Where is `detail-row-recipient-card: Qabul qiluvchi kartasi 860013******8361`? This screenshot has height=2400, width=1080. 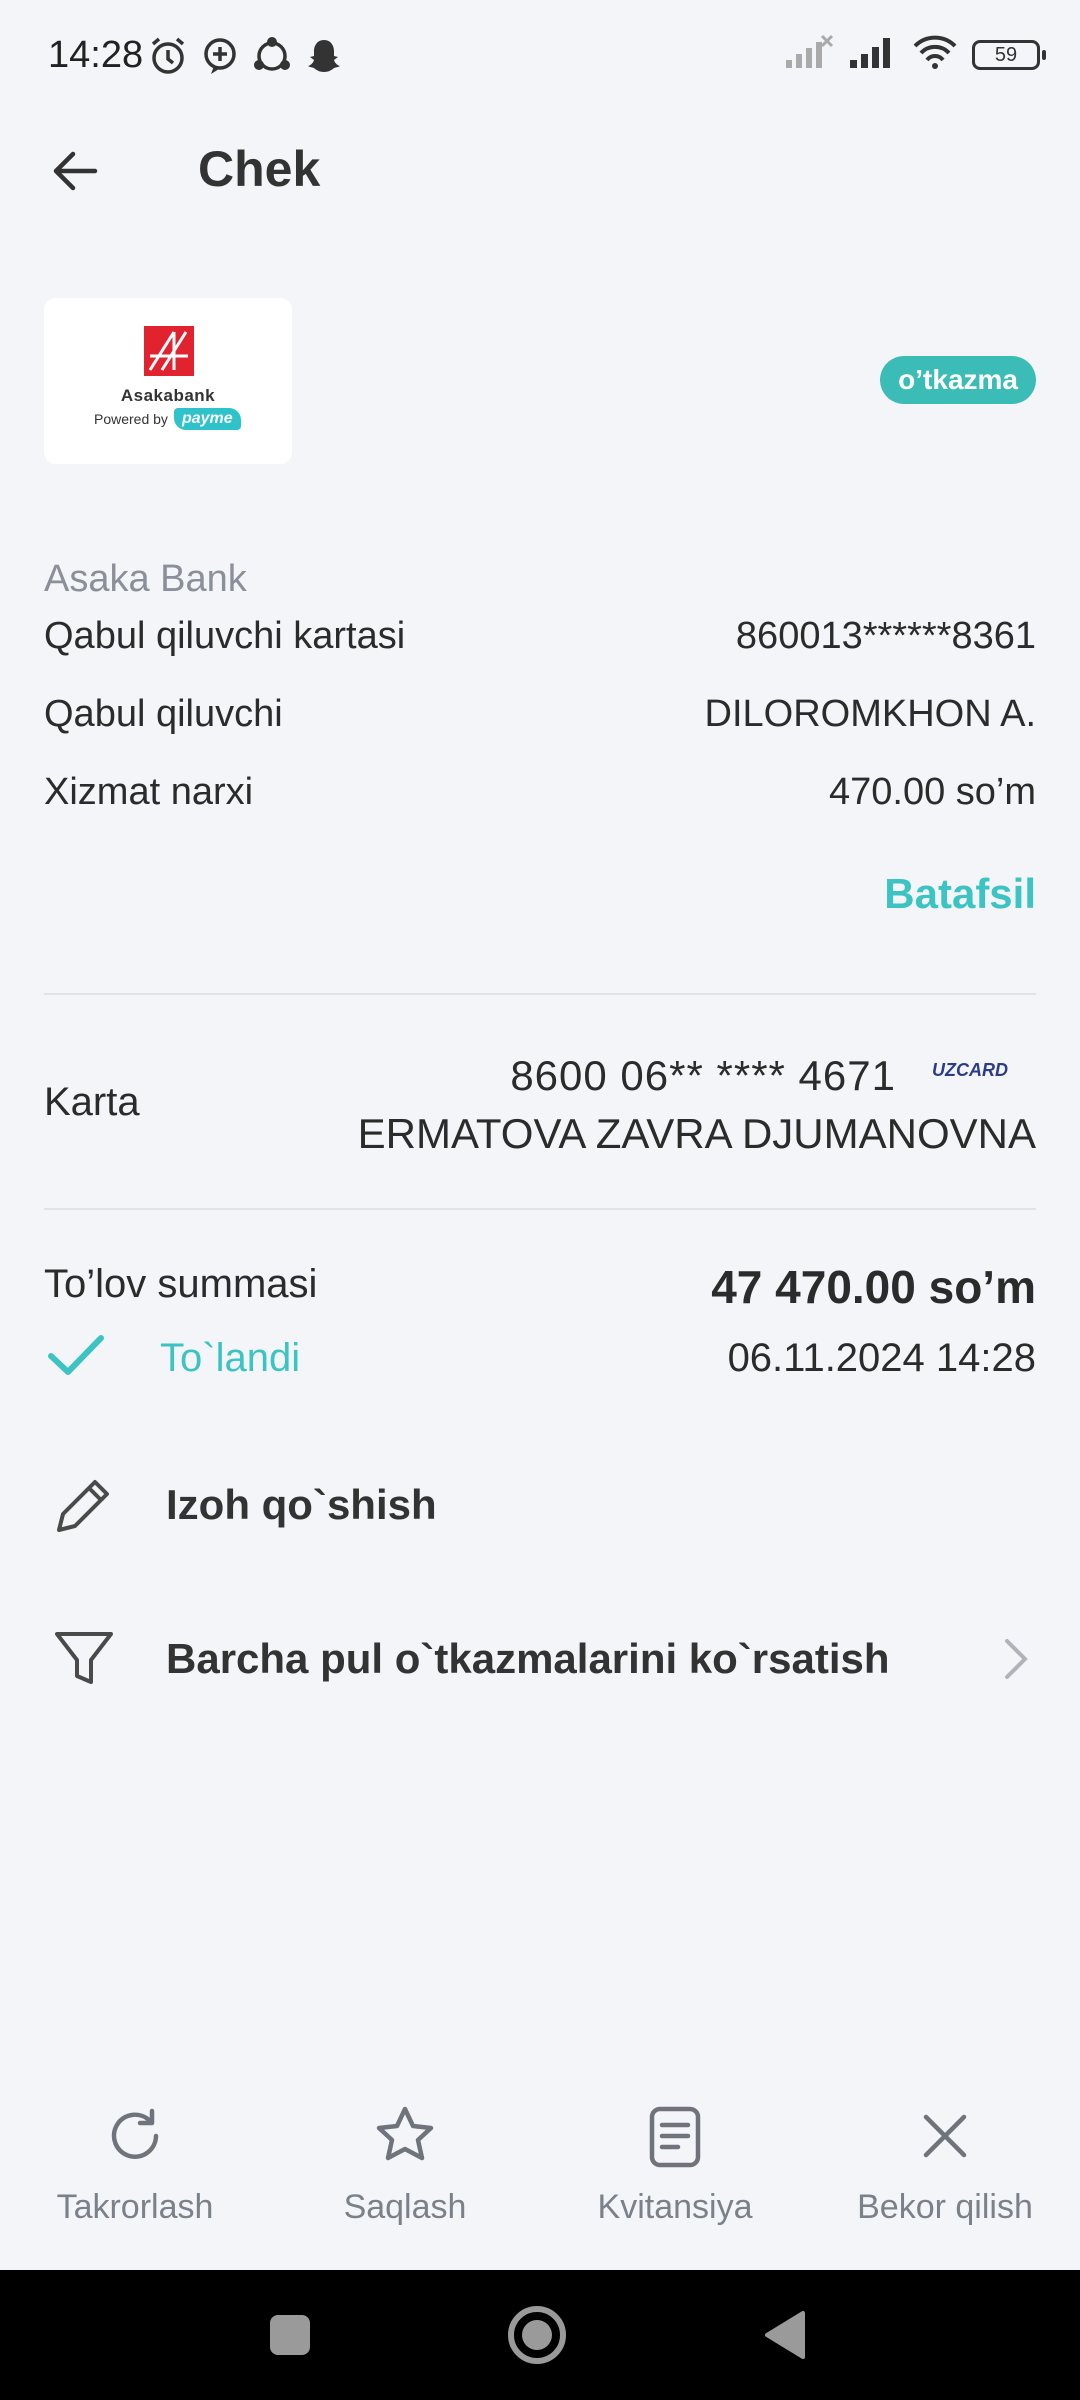 detail-row-recipient-card: Qabul qiluvchi kartasi 860013******8361 is located at coordinates (540, 636).